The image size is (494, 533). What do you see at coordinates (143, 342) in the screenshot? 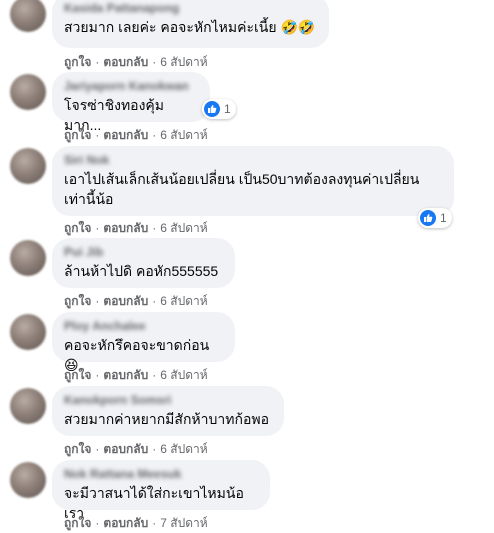
I see `comment-bubble: Ploy Anchalee คอจะหักรึคอจะขาดก่อน😆` at bounding box center [143, 342].